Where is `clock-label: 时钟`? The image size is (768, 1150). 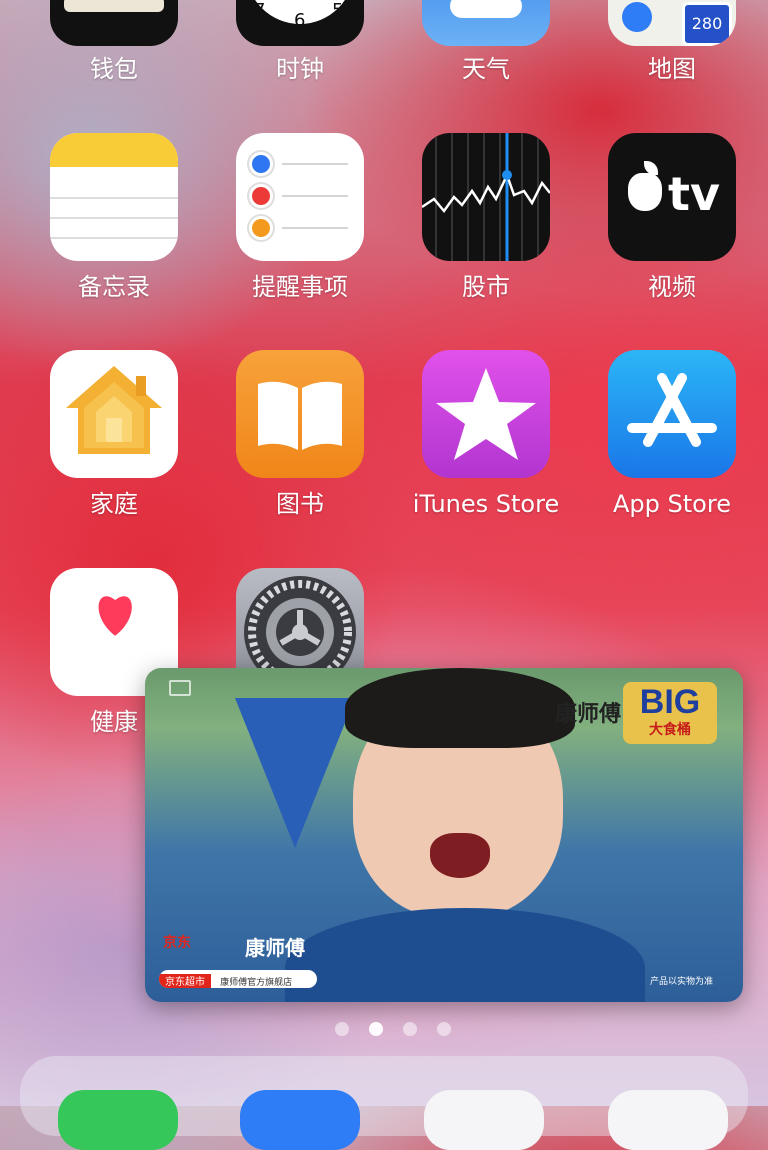 clock-label: 时钟 is located at coordinates (300, 69).